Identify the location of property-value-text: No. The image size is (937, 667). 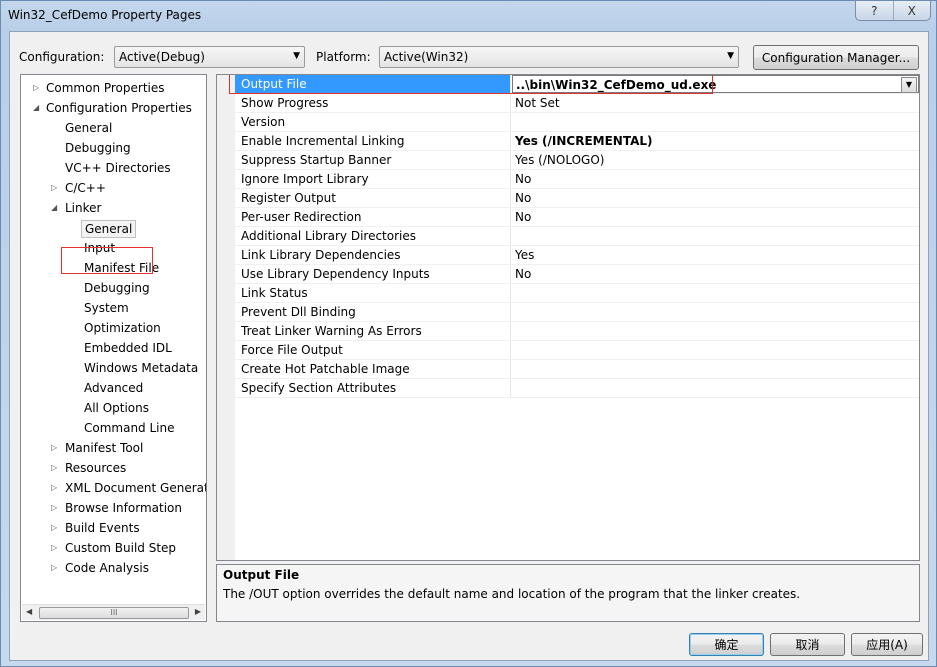
(523, 198).